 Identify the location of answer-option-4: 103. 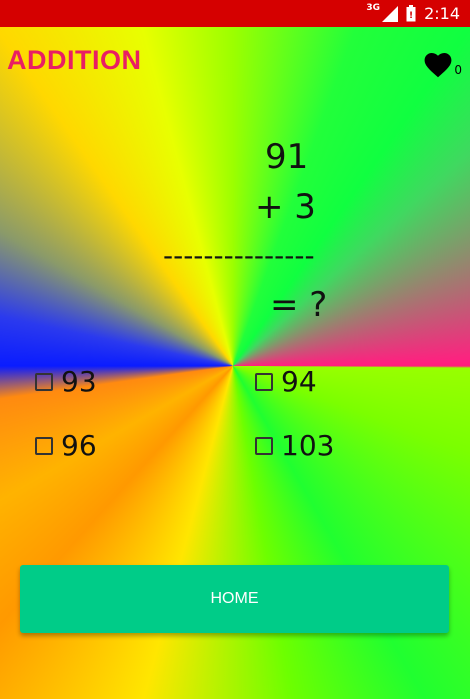
(294, 445).